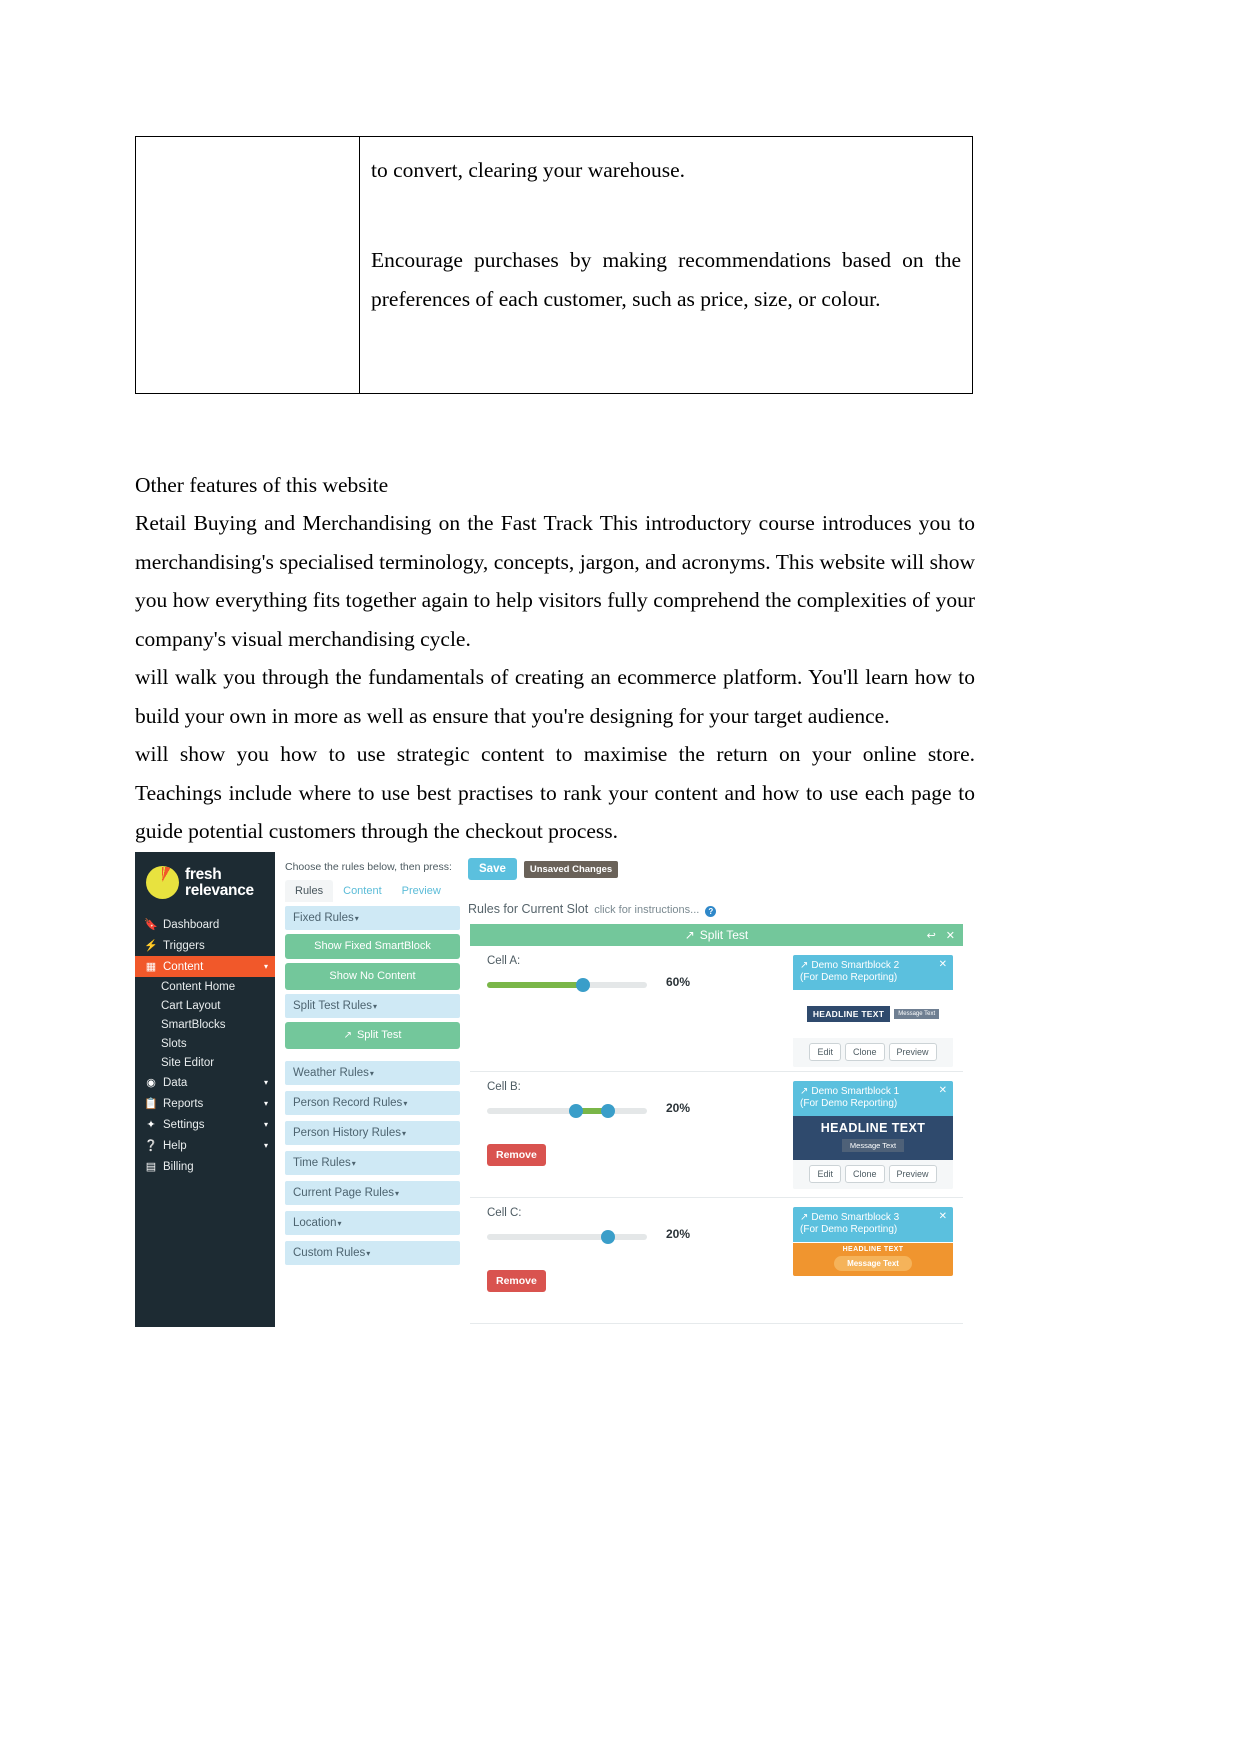 This screenshot has height=1754, width=1241. I want to click on content-icon: ▦, so click(151, 967).